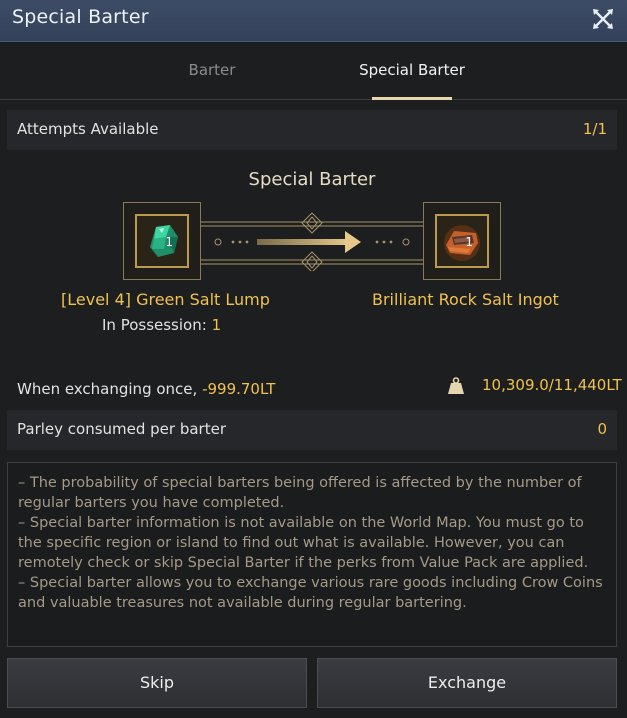 Image resolution: width=627 pixels, height=718 pixels. Describe the element at coordinates (121, 429) in the screenshot. I see `parley-label: Parley consumed per barter` at that location.